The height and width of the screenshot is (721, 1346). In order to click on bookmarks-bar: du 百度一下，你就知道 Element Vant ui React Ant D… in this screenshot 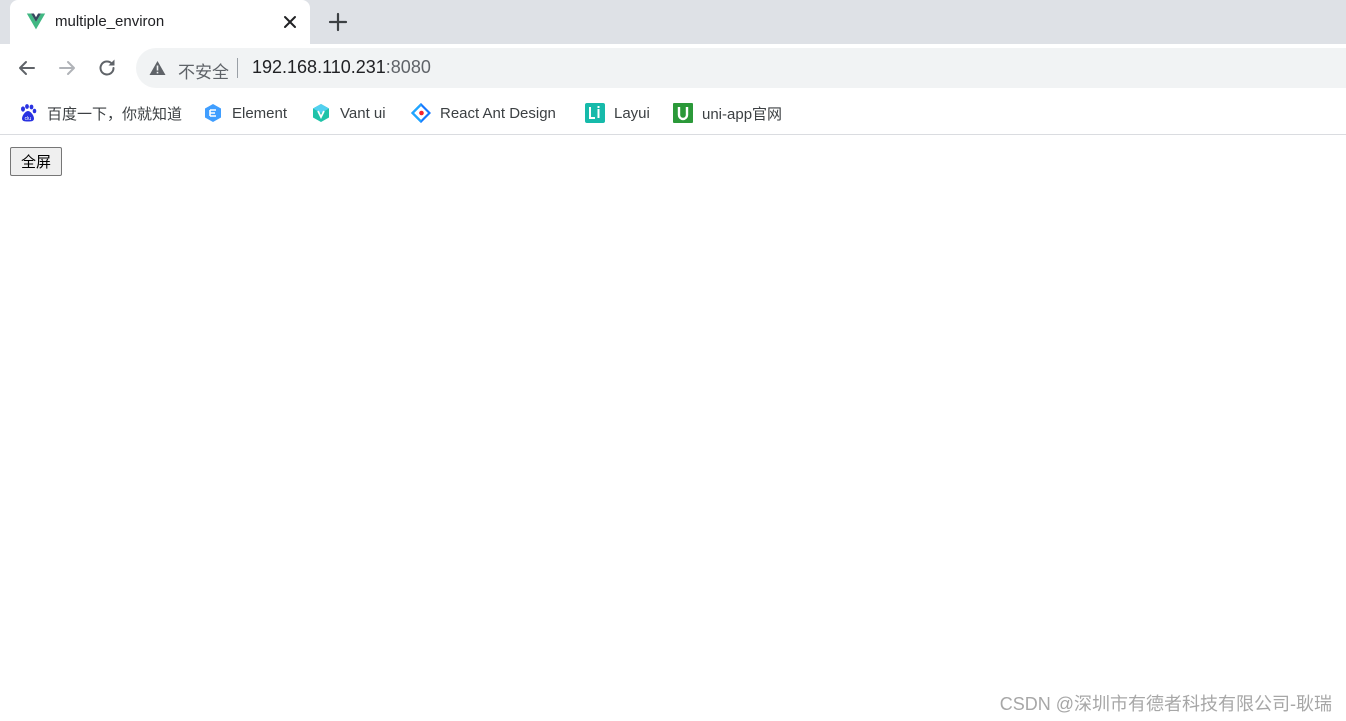, I will do `click(673, 113)`.